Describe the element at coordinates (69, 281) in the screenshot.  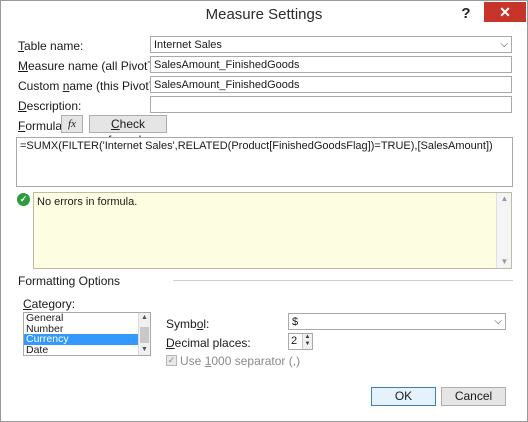
I see `formatting-options-heading: Formatting Options` at that location.